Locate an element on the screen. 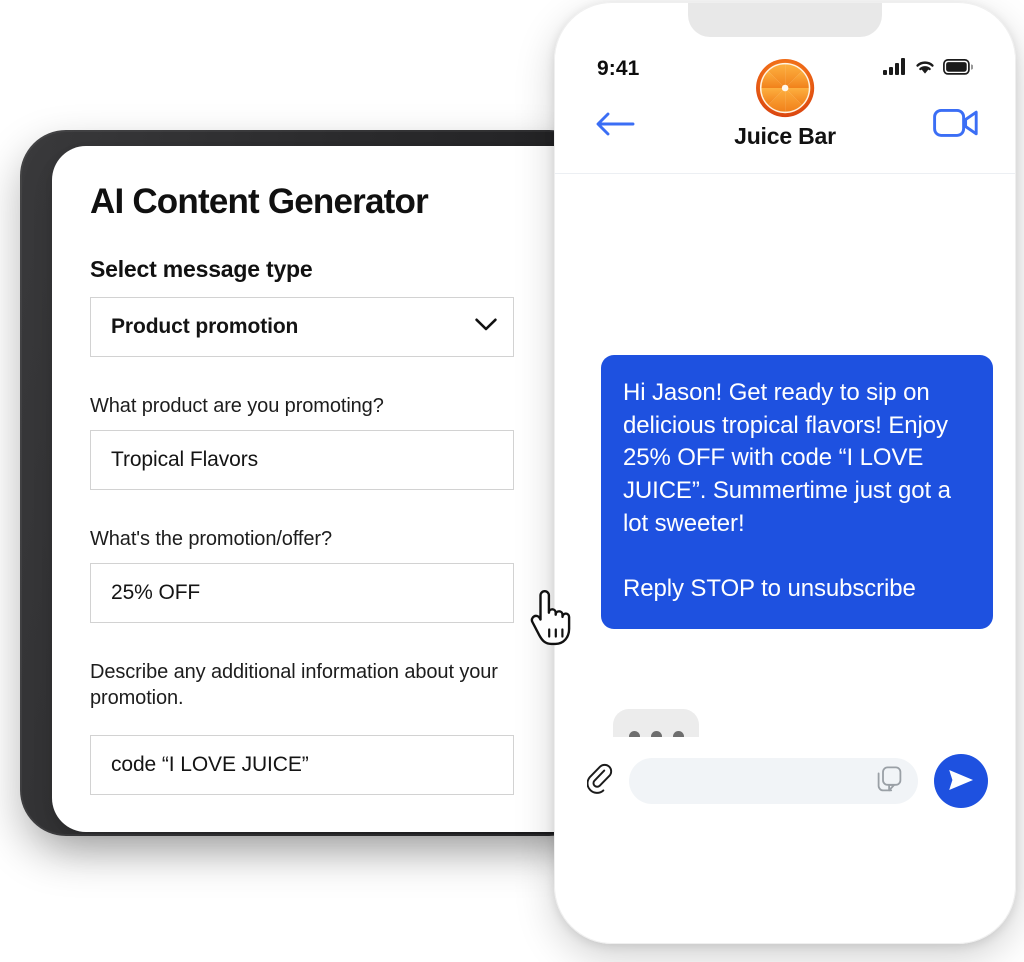 The width and height of the screenshot is (1024, 962). header-divider is located at coordinates (785, 173).